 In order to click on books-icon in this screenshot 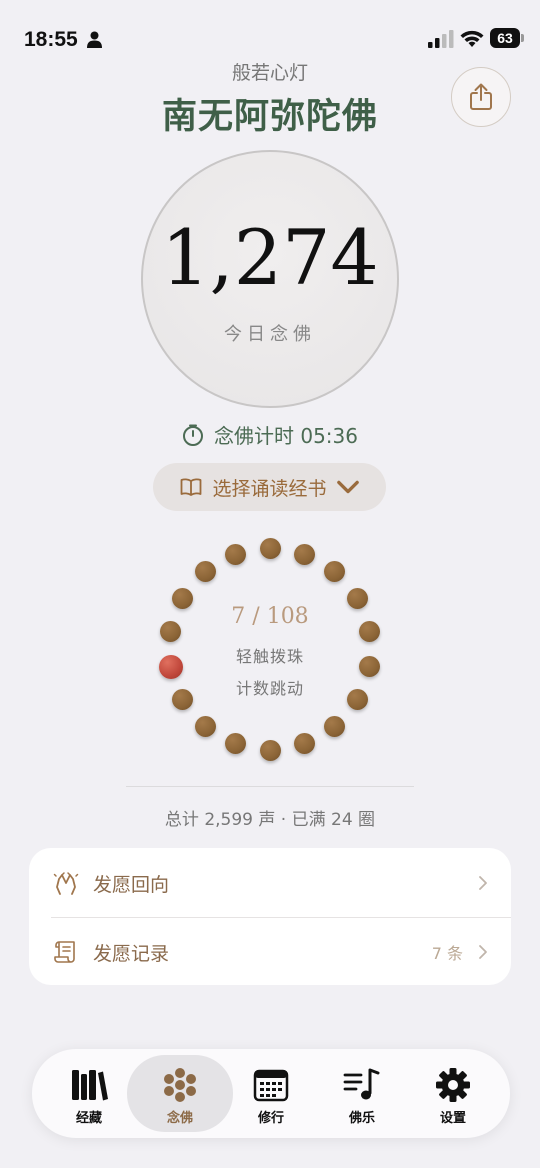, I will do `click(90, 1085)`.